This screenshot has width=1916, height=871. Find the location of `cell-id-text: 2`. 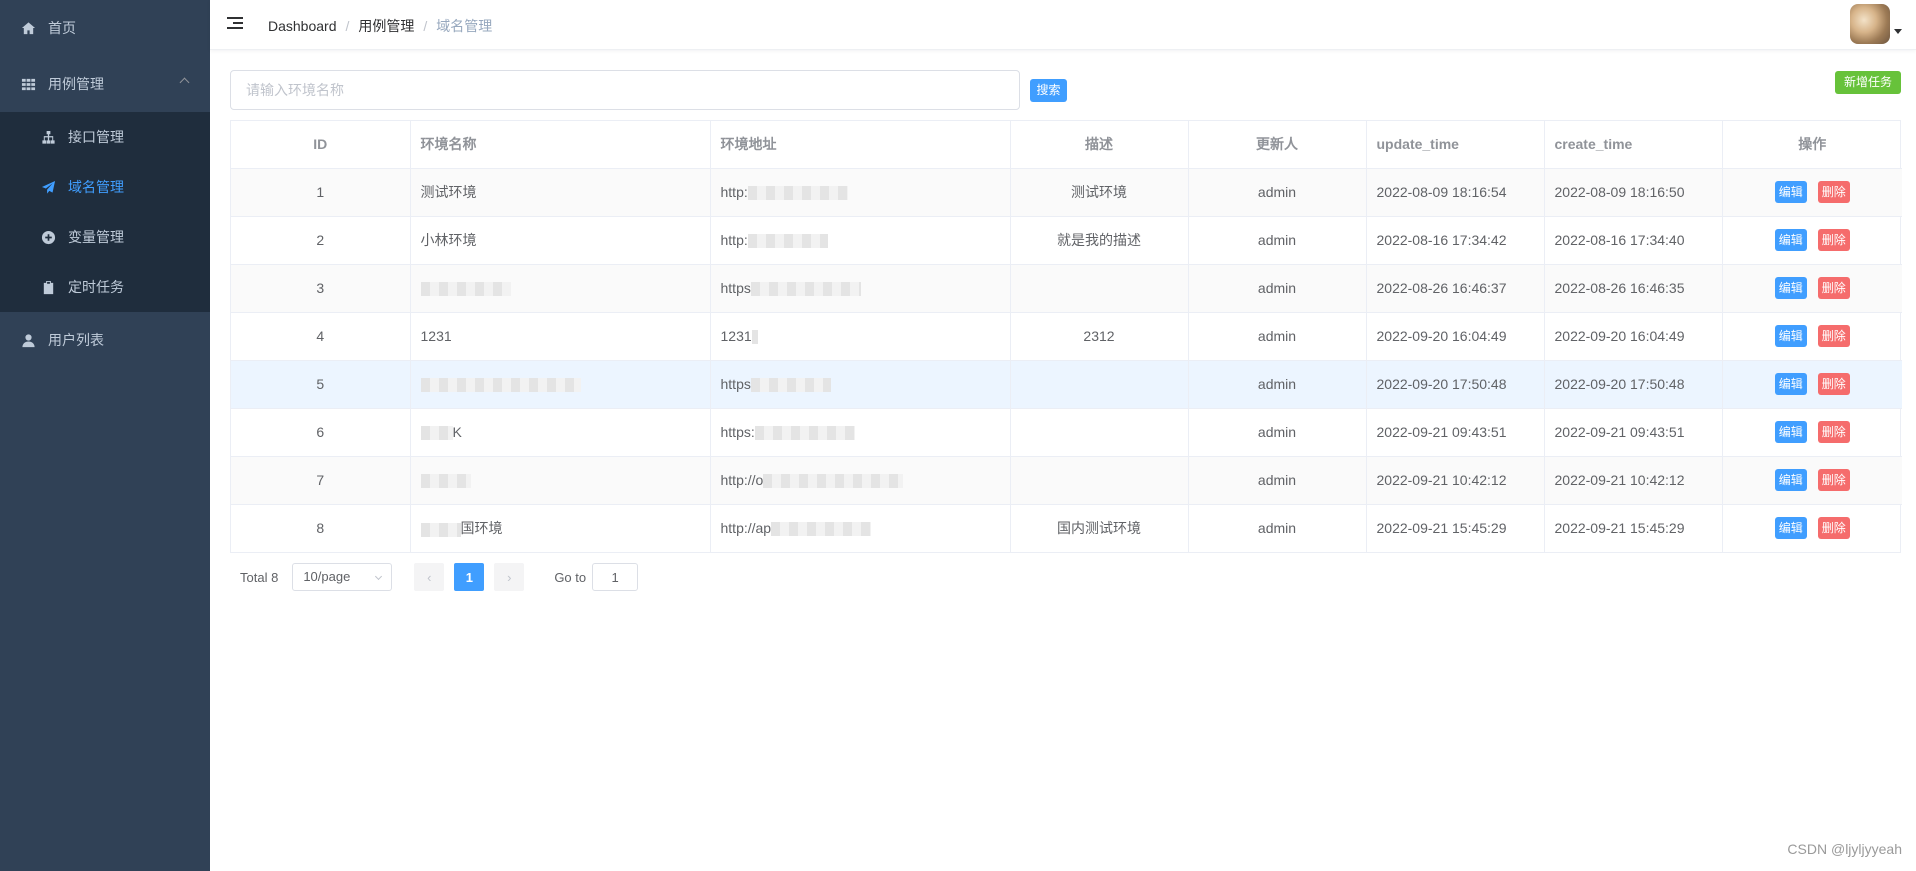

cell-id-text: 2 is located at coordinates (320, 240).